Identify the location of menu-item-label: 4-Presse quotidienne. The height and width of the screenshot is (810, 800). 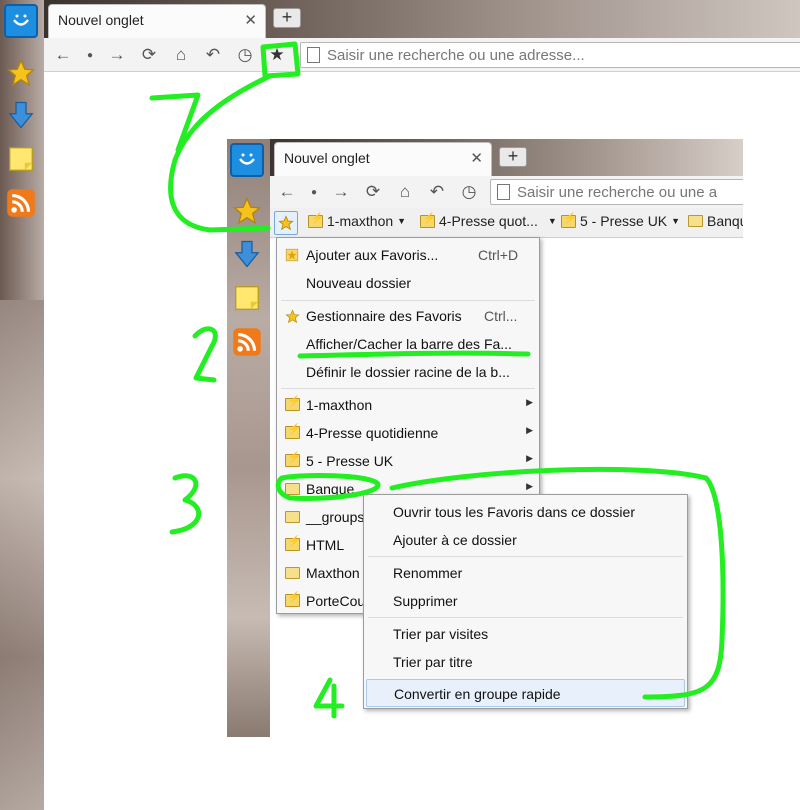
(372, 433).